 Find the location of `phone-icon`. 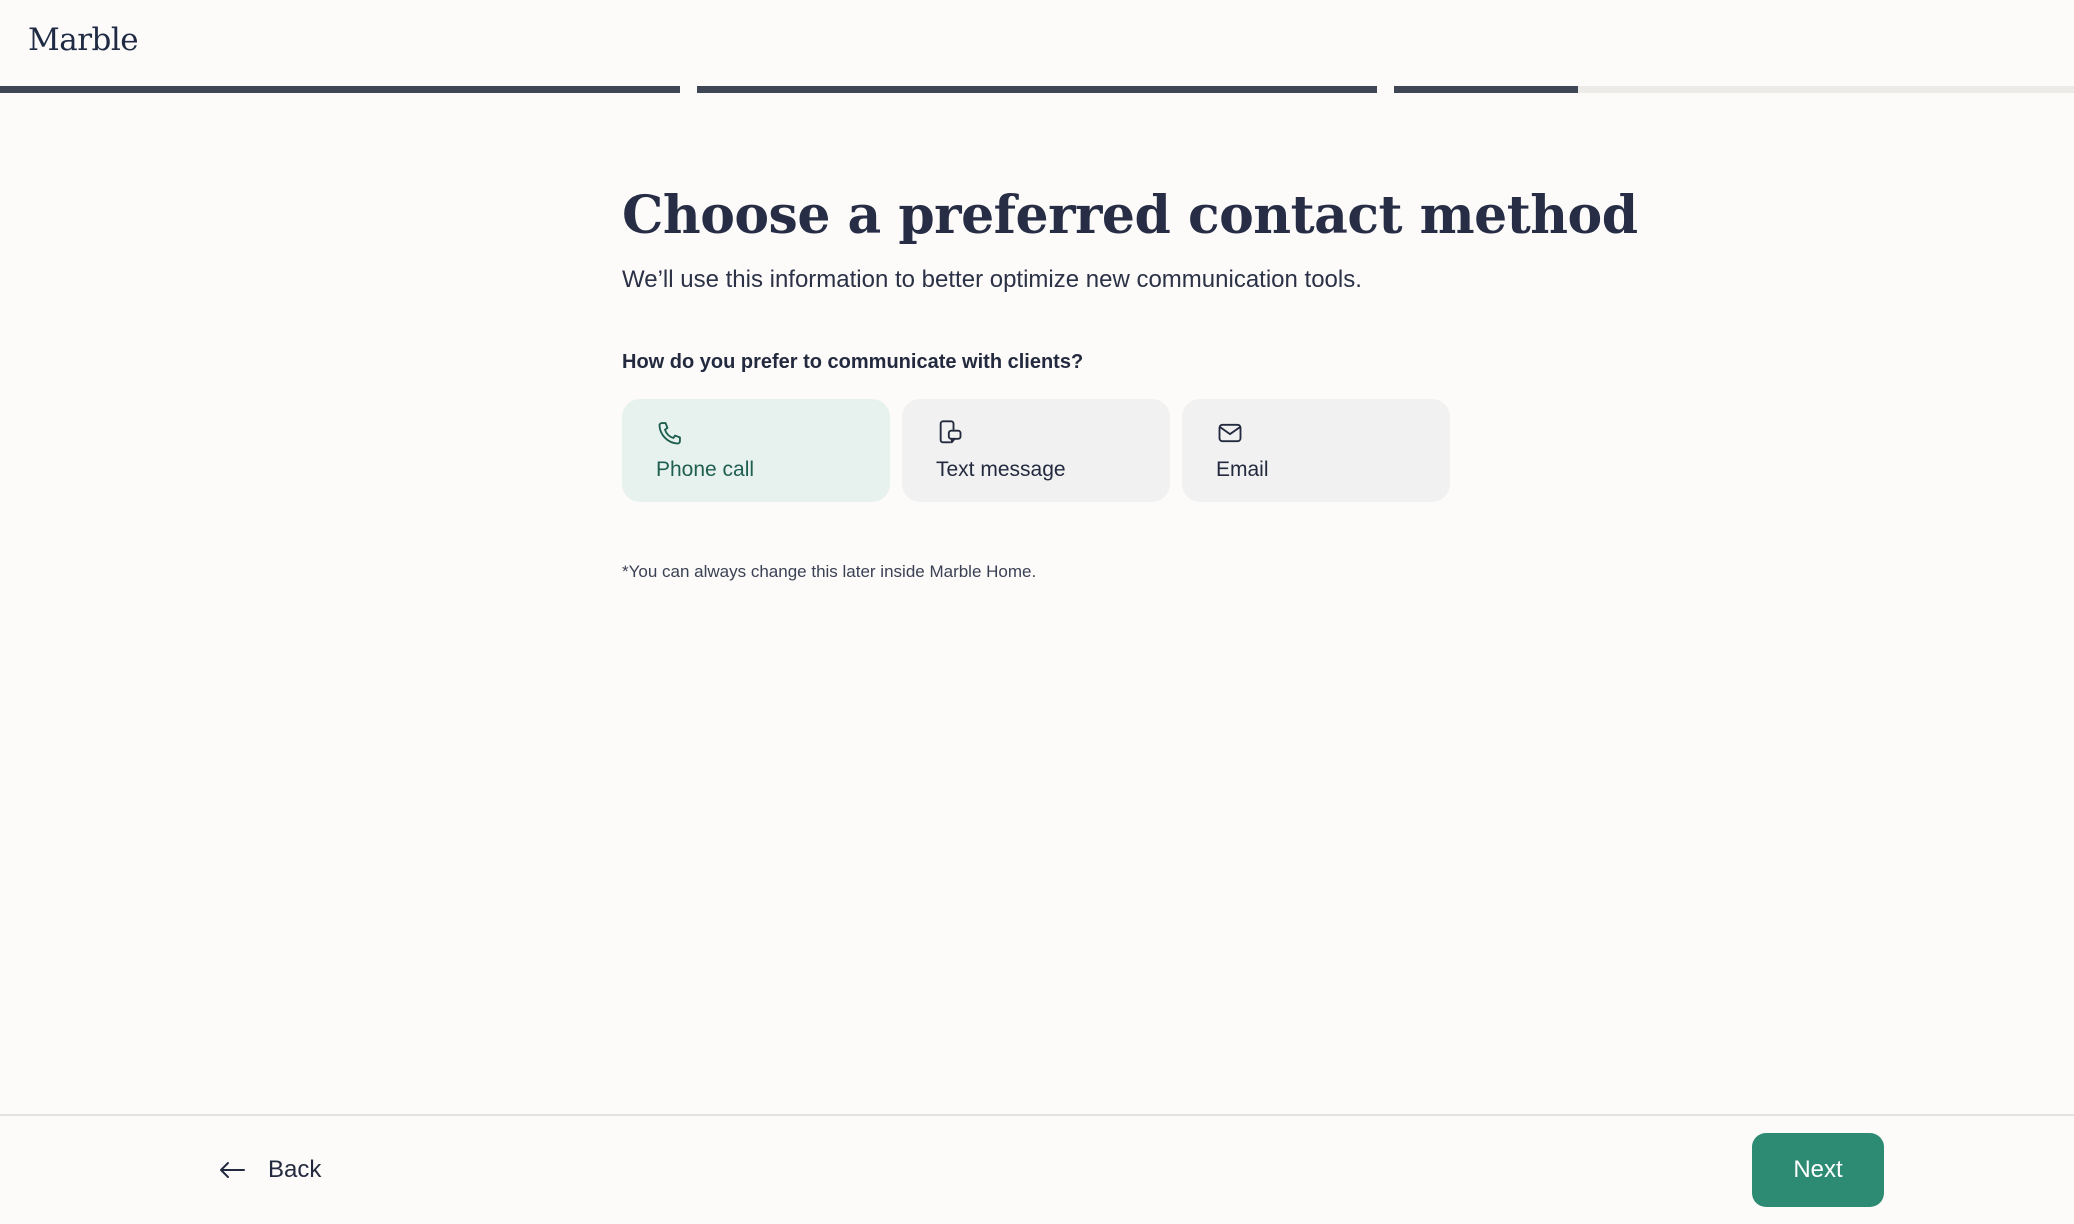

phone-icon is located at coordinates (669, 433).